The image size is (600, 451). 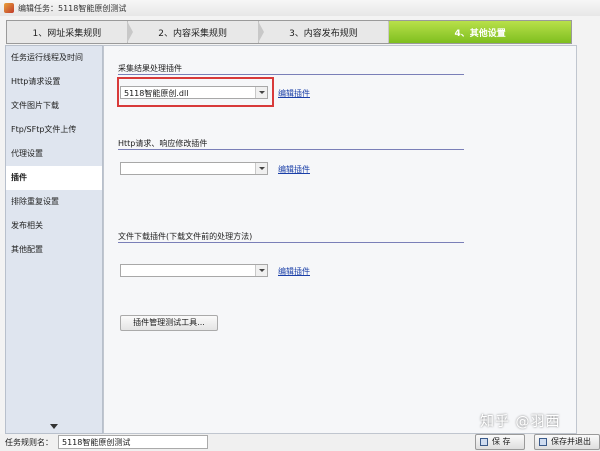 I want to click on sidebar-item-file-download: 文件图片下载, so click(x=54, y=106).